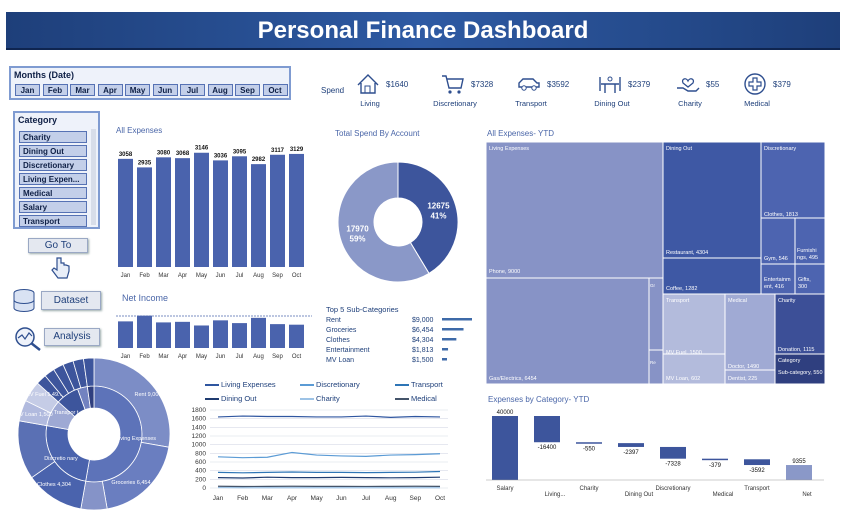 The width and height of the screenshot is (843, 517). I want to click on top5-value: $4,304, so click(423, 340).